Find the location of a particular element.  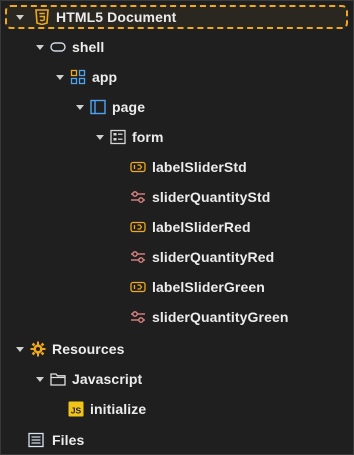

svg-text: JS is located at coordinates (76, 411).